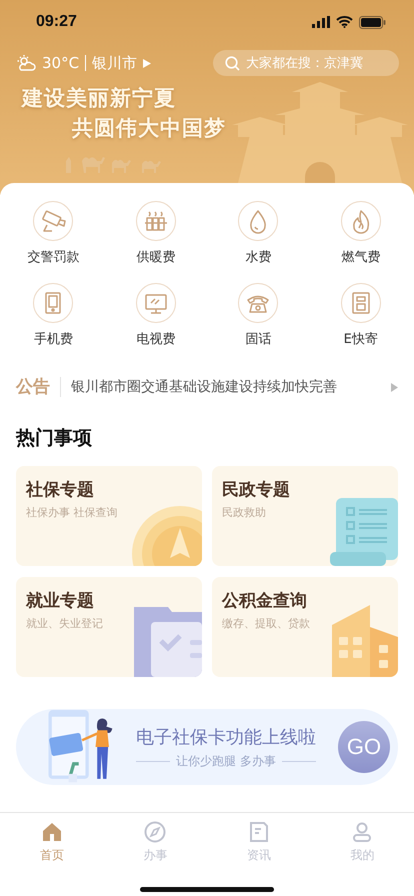 The height and width of the screenshot is (896, 414). I want to click on flame-icon, so click(360, 221).